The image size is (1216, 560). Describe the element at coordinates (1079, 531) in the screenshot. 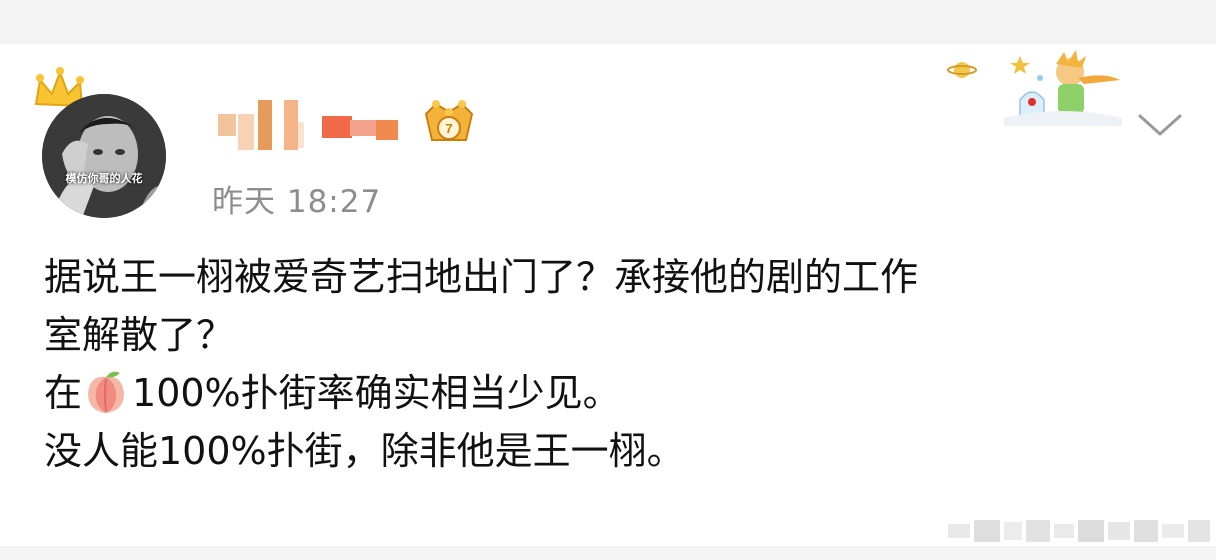

I see `watermark-mosaic` at that location.